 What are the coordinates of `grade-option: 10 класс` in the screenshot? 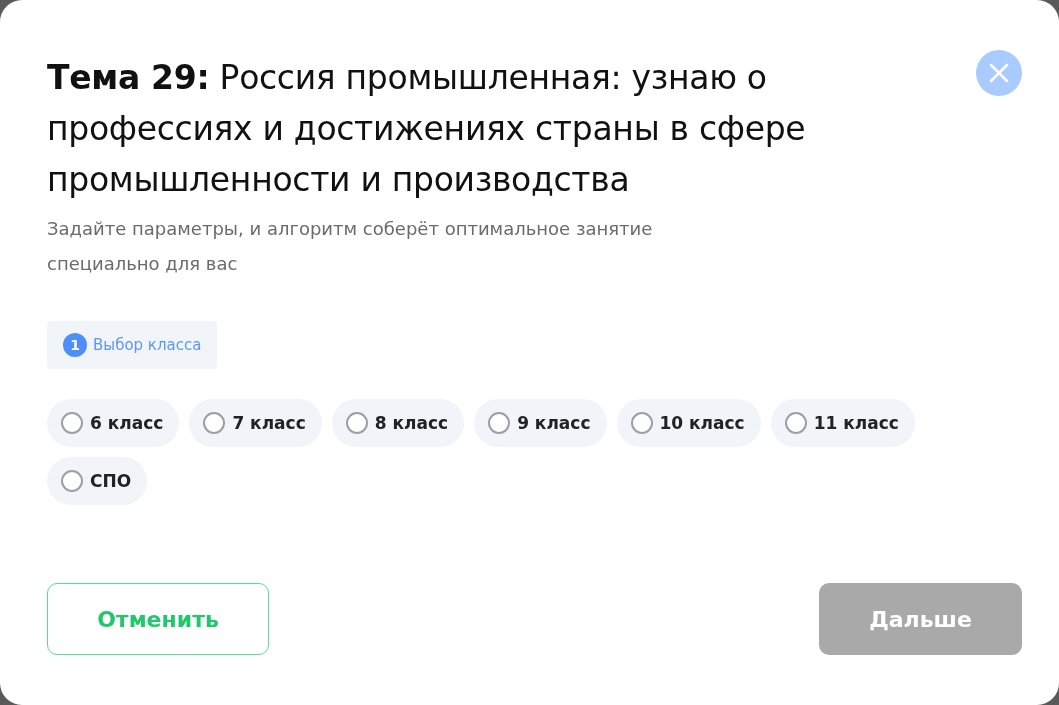 It's located at (688, 423).